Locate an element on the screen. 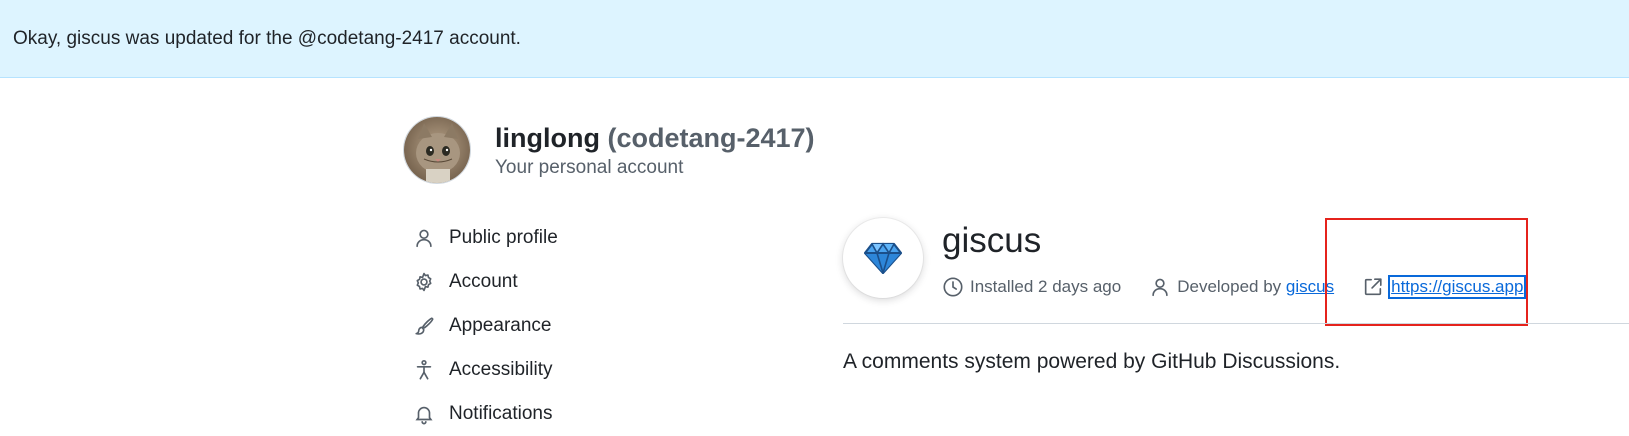 Image resolution: width=1629 pixels, height=436 pixels. sidebar-item-label: Notifications is located at coordinates (501, 413).